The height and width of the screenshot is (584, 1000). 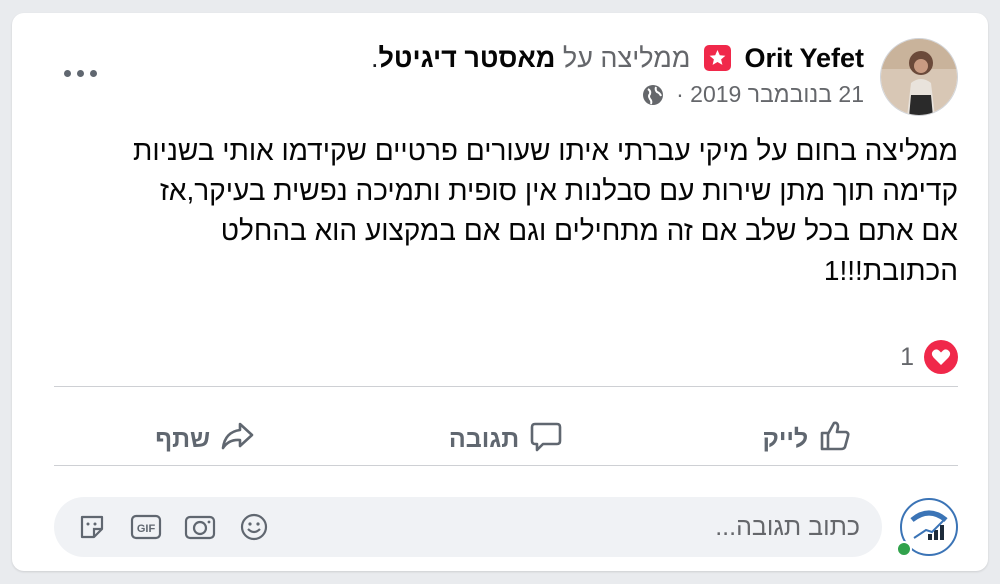 What do you see at coordinates (626, 58) in the screenshot?
I see `recommends-text: ממליצה על` at bounding box center [626, 58].